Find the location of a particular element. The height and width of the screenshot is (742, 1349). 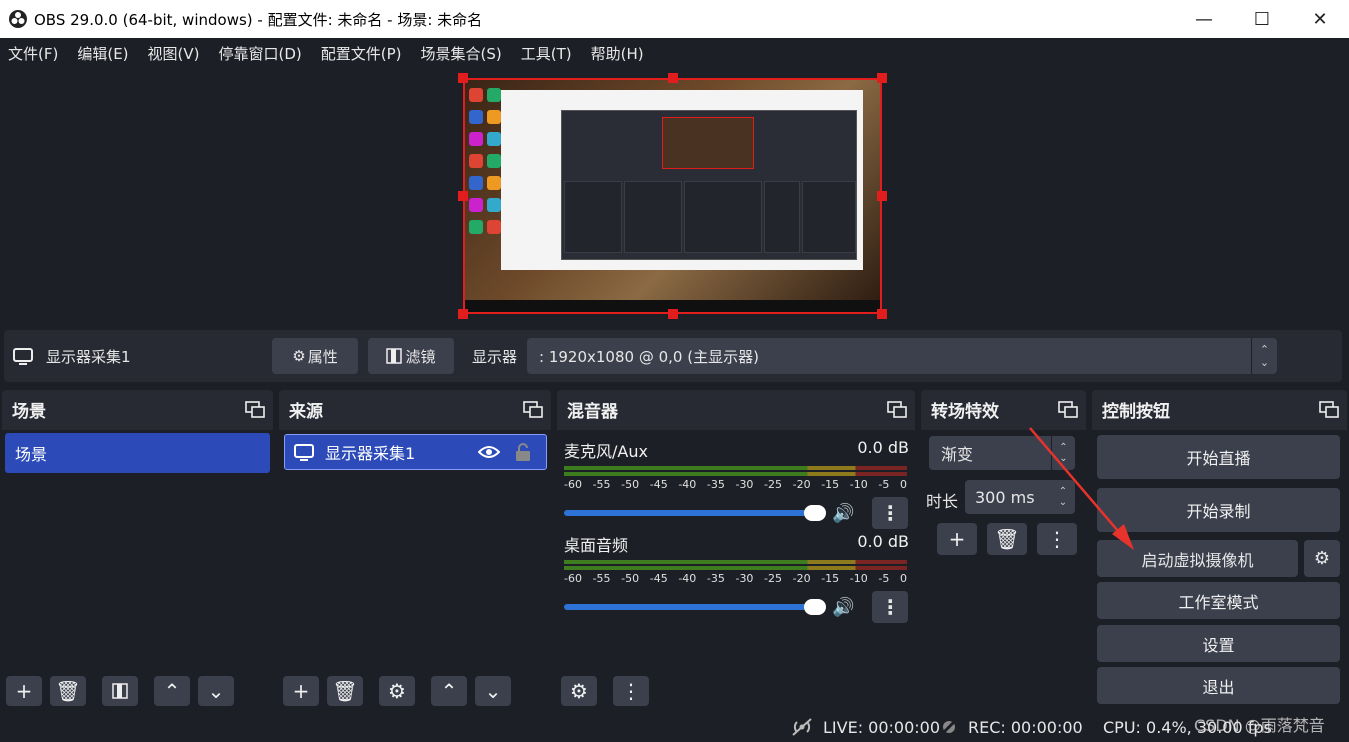

gears-icon: ⚙ is located at coordinates (579, 691).